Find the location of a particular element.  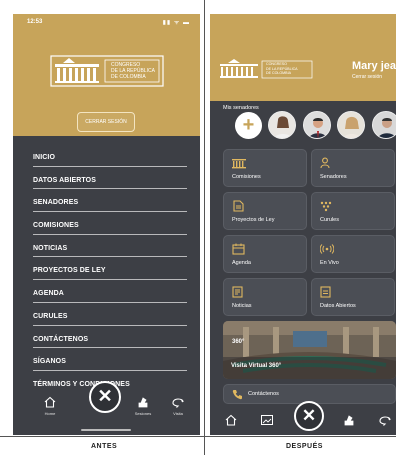

tile-label: Senadores is located at coordinates (333, 177).